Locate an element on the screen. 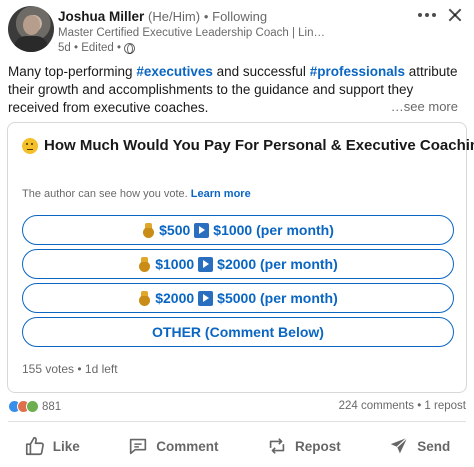  divider is located at coordinates (237, 421).